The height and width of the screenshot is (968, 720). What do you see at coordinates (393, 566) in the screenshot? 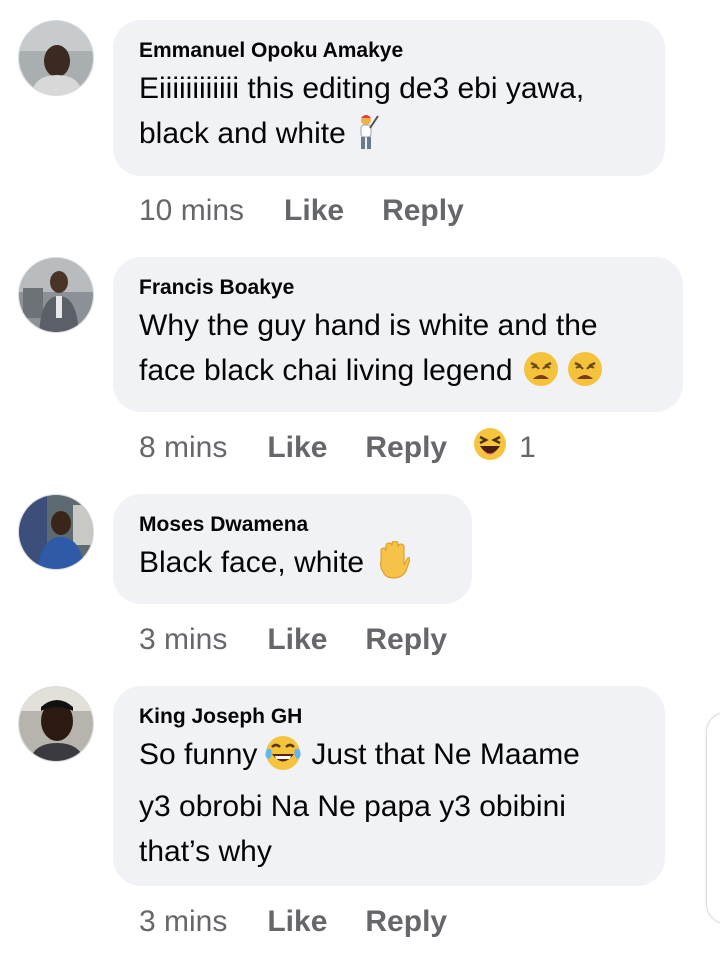
I see `raised-hand-emoji-icon` at bounding box center [393, 566].